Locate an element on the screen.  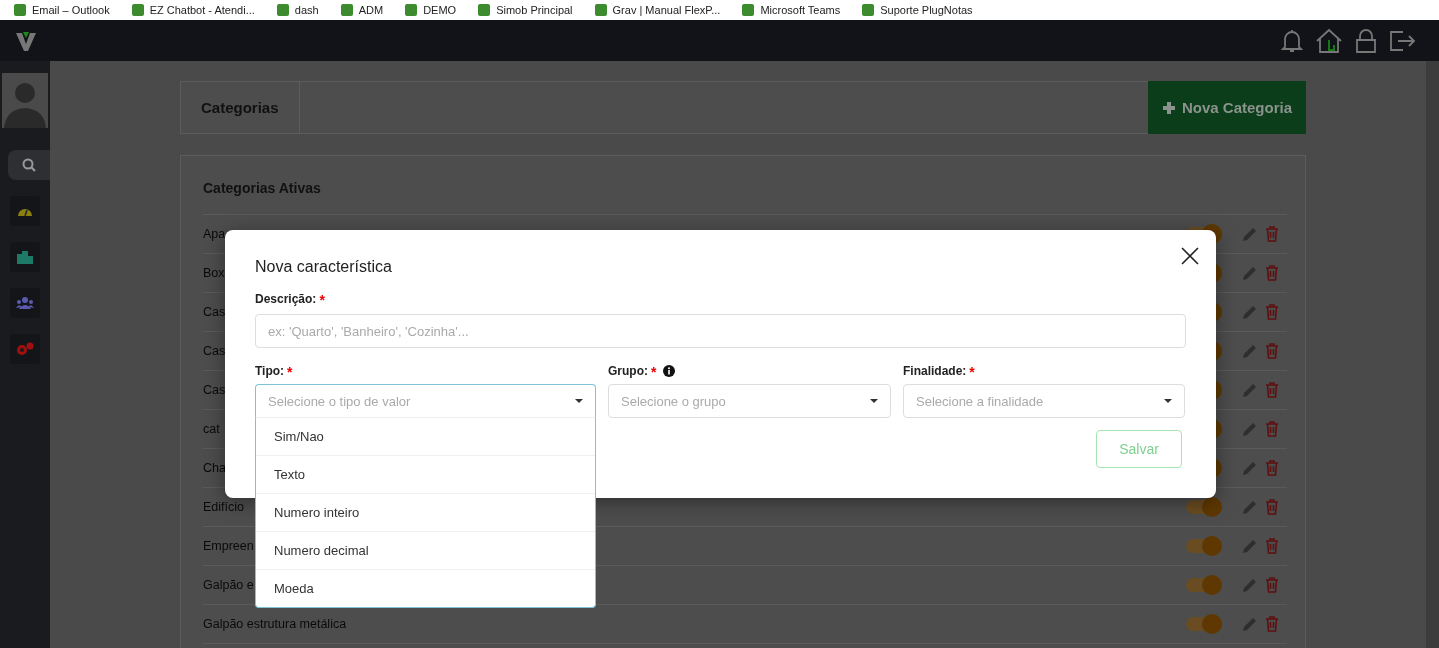
avatar-icon is located at coordinates (25, 100).